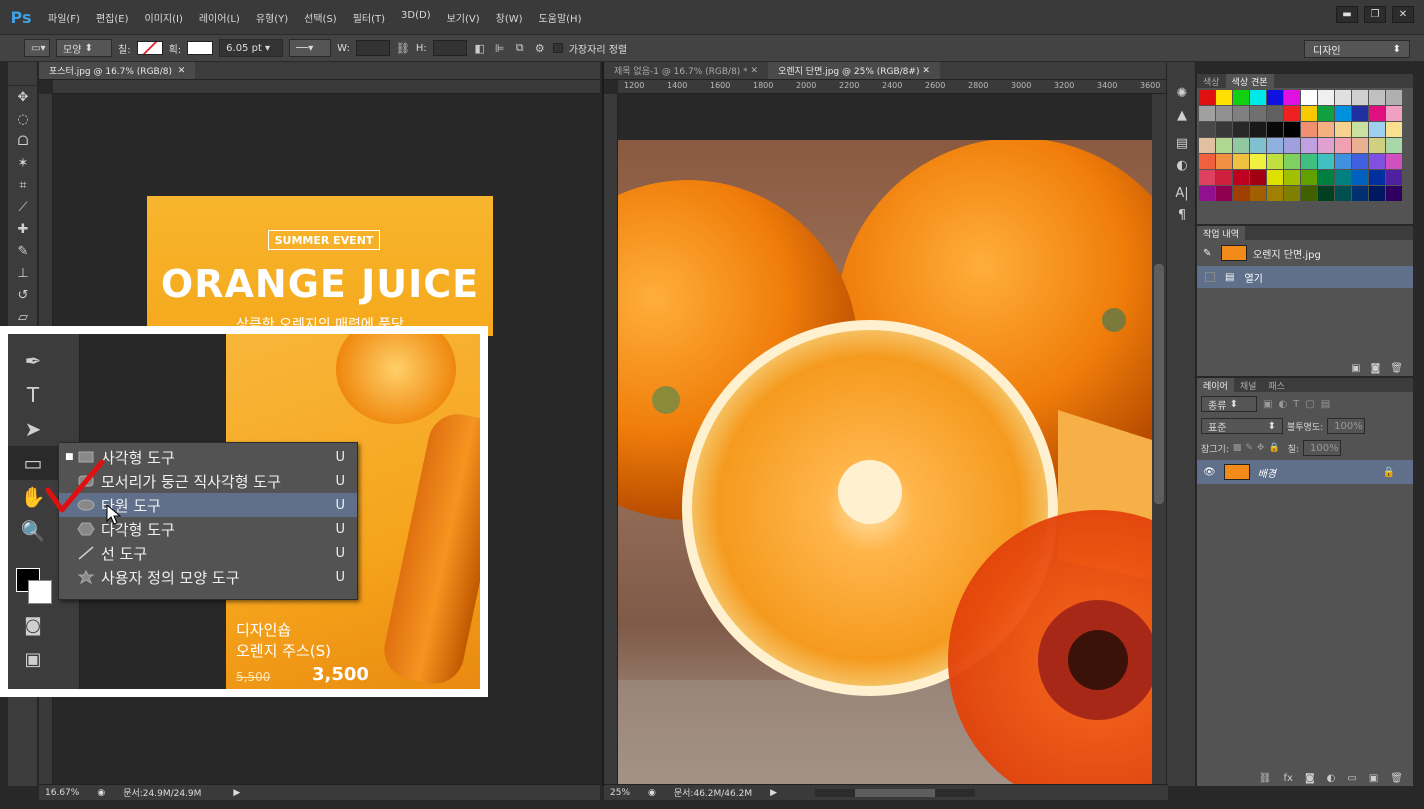  I want to click on close-icon: ✕, so click(755, 71).